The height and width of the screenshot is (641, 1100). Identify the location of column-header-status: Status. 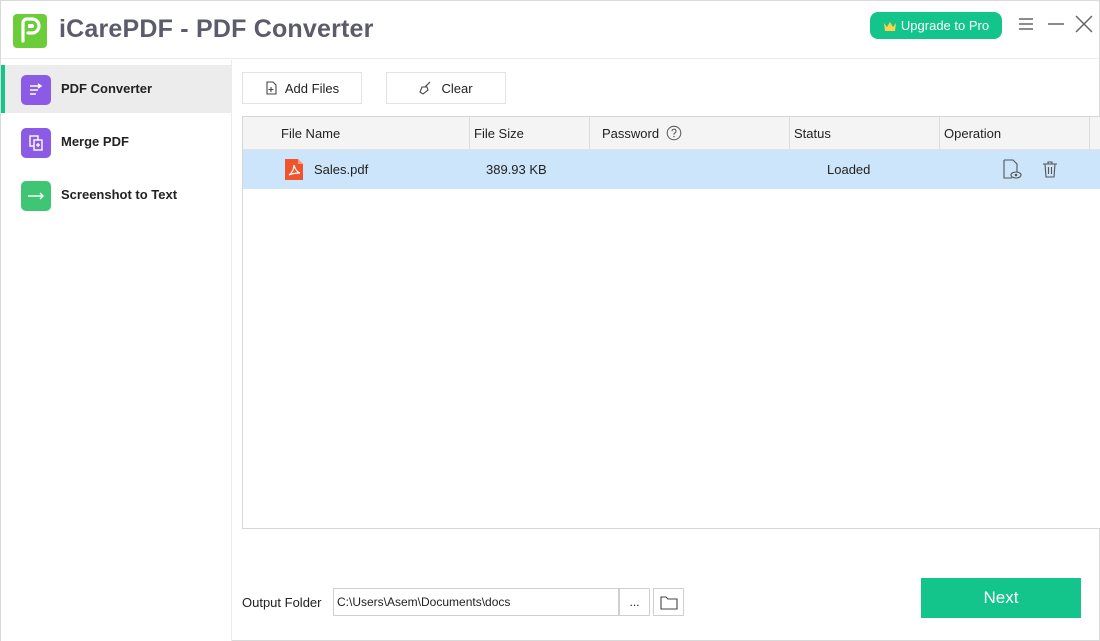
(812, 133).